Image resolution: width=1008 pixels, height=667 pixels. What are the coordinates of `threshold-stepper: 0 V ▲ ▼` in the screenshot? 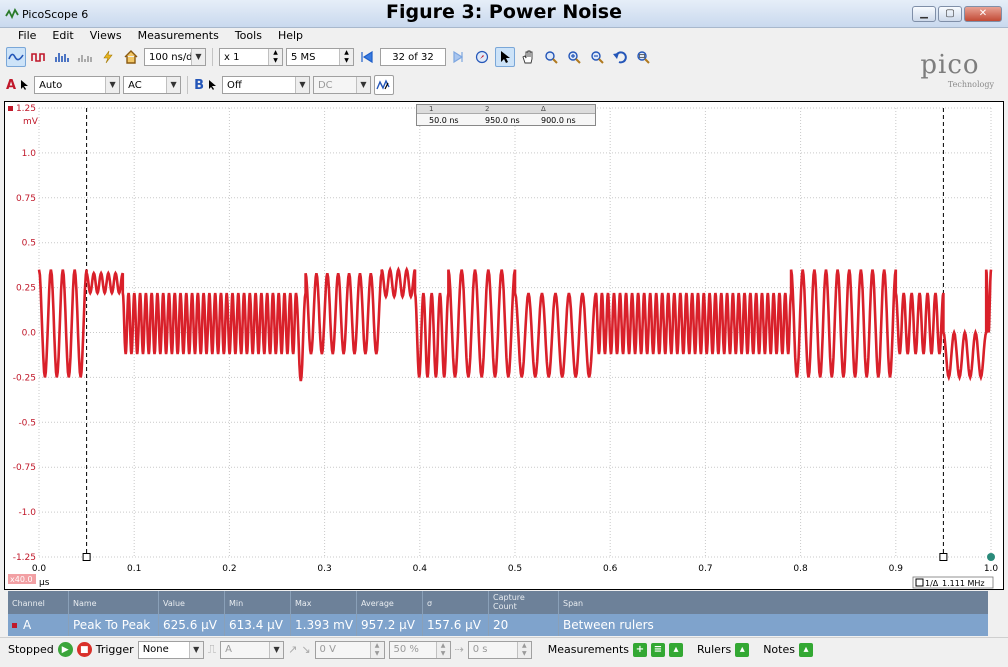 It's located at (349, 649).